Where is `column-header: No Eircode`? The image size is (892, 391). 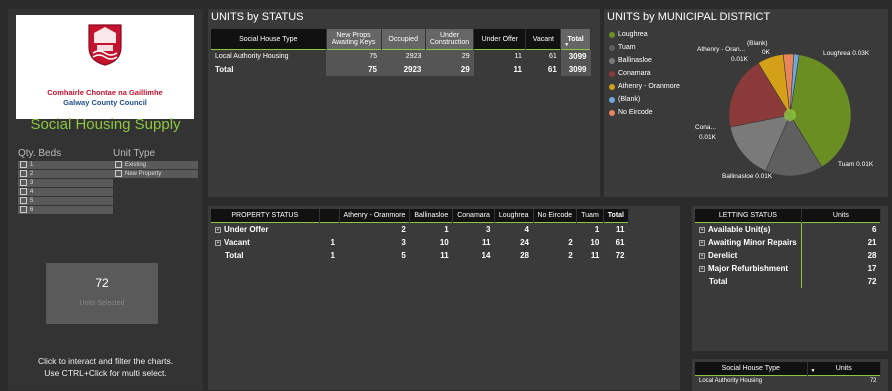 column-header: No Eircode is located at coordinates (555, 216).